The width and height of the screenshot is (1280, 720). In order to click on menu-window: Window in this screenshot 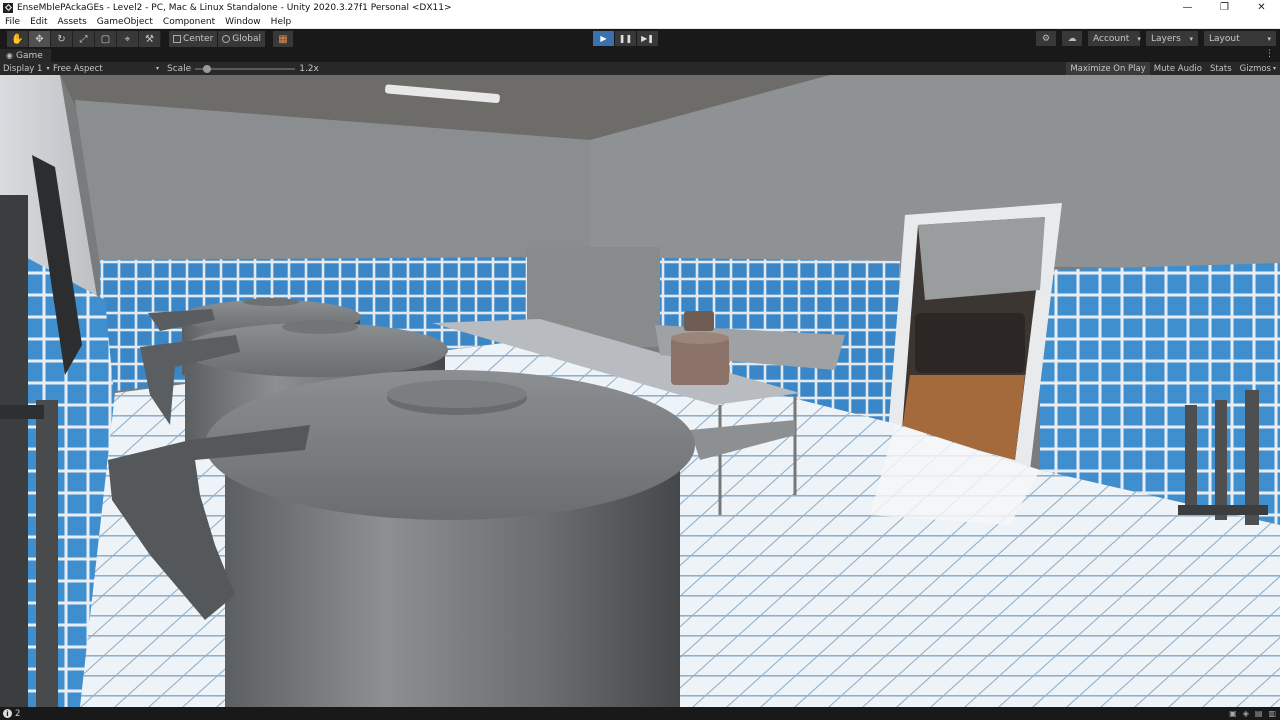, I will do `click(243, 22)`.